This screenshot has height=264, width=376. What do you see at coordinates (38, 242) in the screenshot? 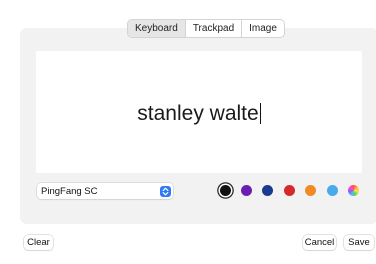
I see `clear-button: Clear` at bounding box center [38, 242].